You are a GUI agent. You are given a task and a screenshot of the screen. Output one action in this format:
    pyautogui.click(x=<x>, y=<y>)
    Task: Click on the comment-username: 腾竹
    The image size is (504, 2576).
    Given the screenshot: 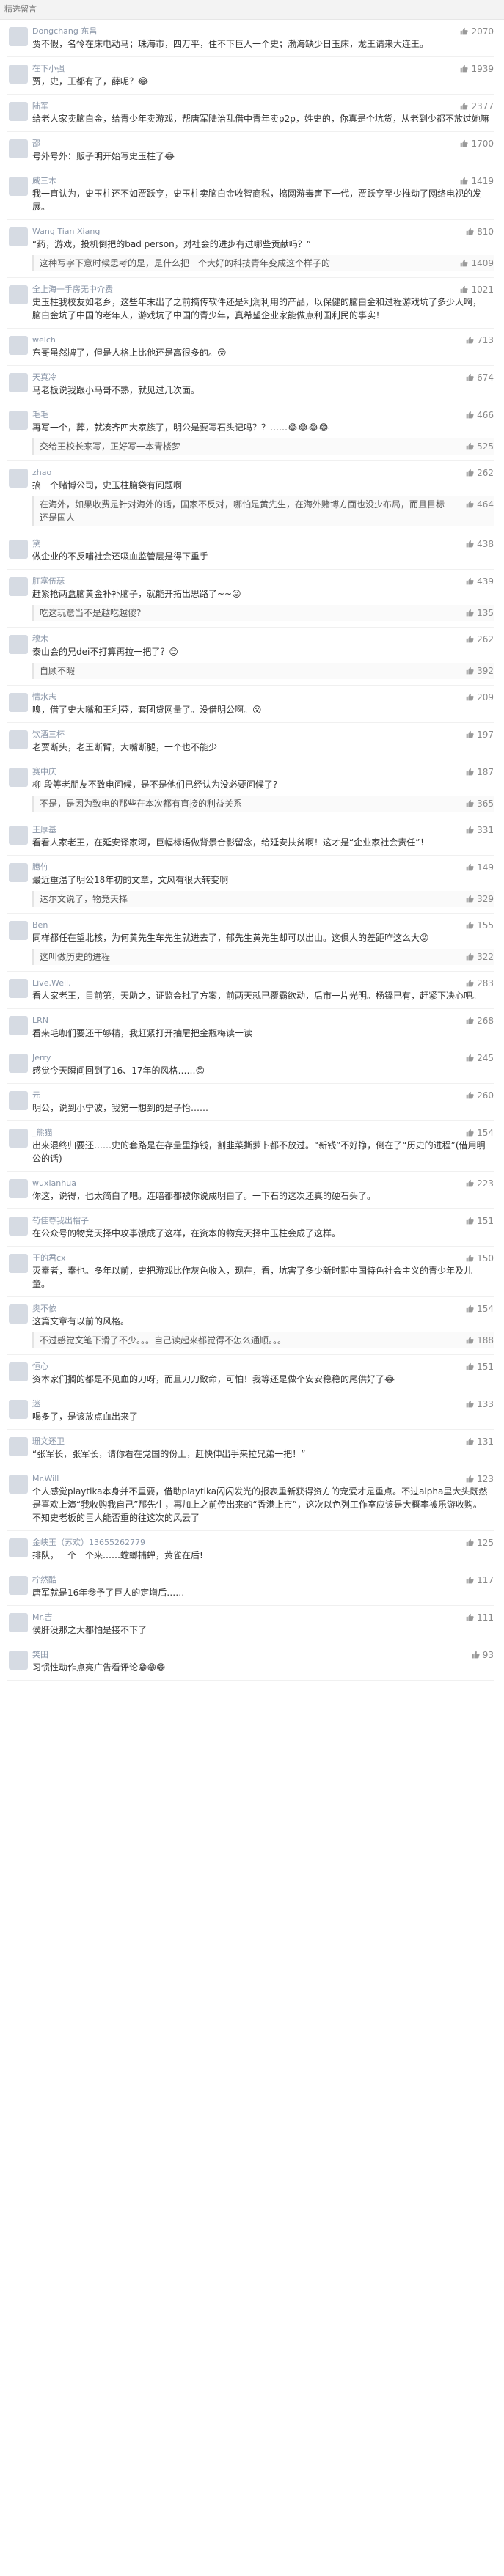 What is the action you would take?
    pyautogui.click(x=40, y=867)
    